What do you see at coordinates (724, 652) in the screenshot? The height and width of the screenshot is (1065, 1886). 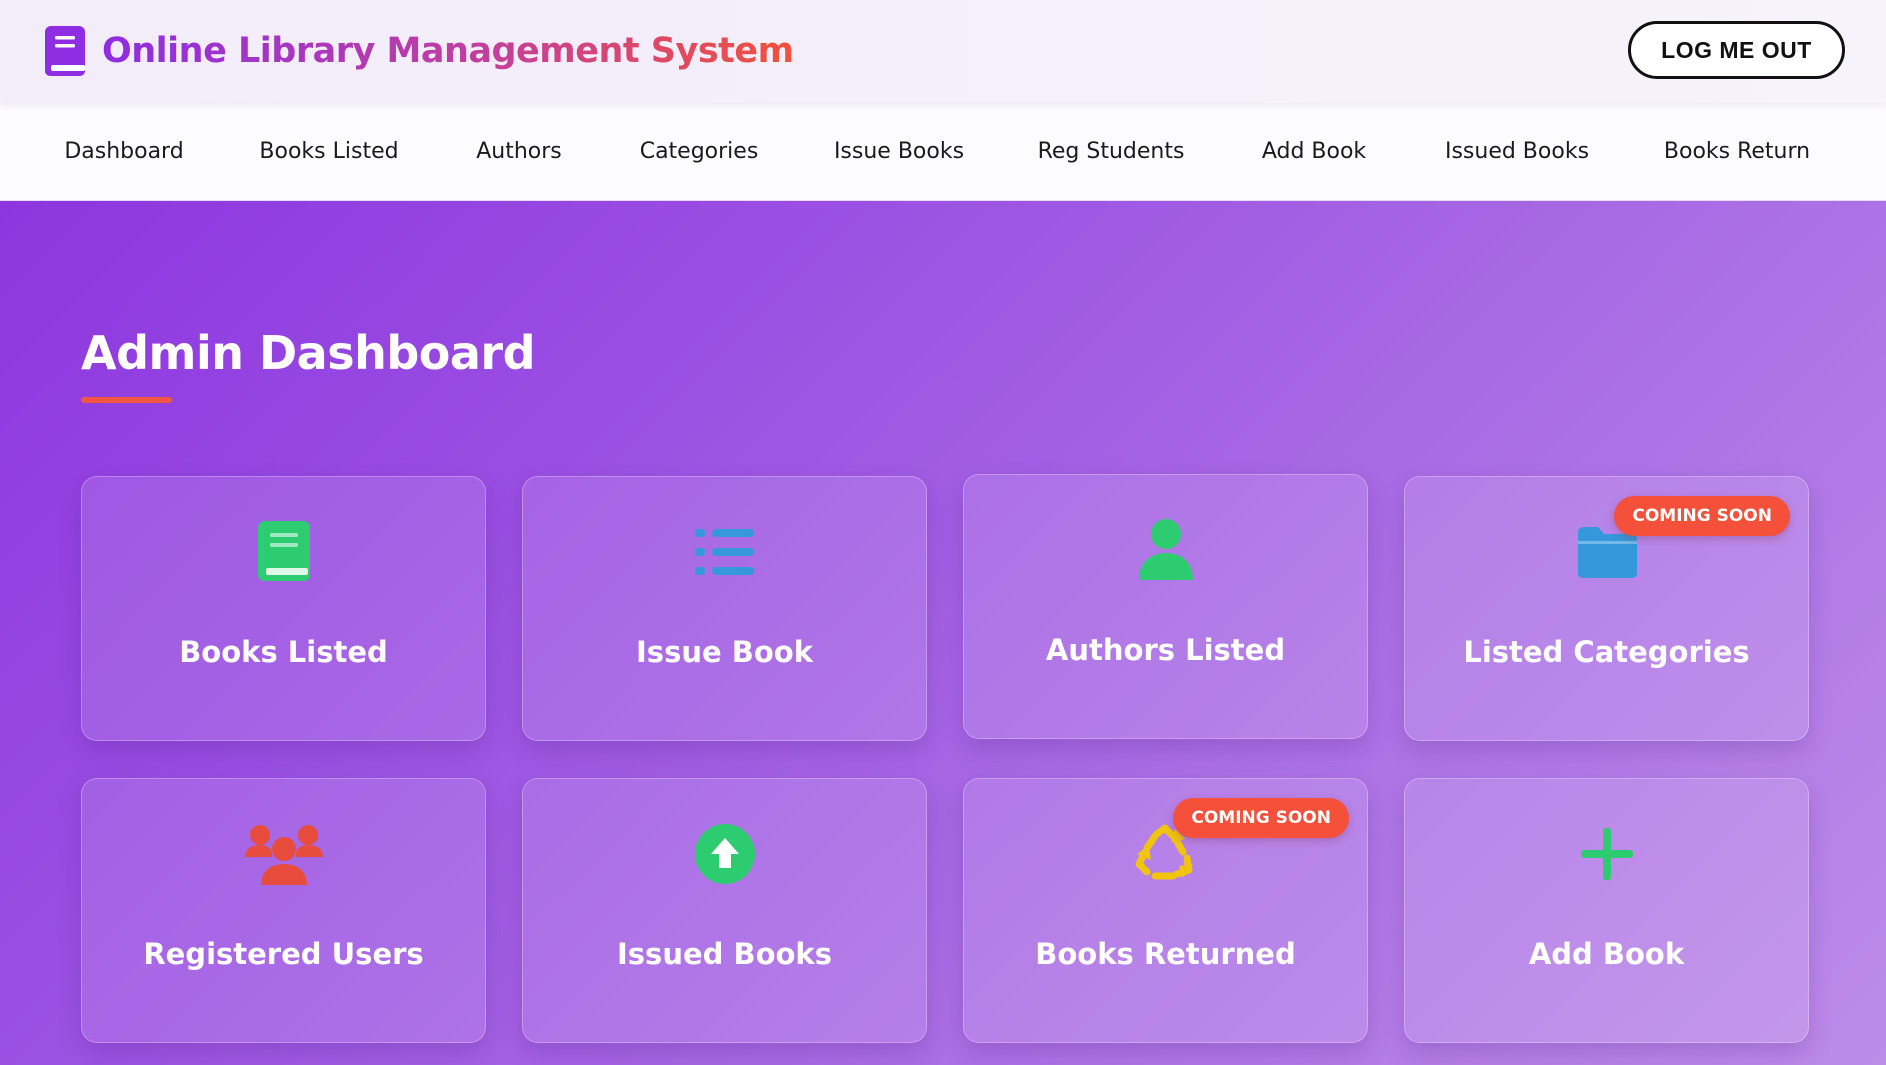 I see `card-label: Issue Book` at bounding box center [724, 652].